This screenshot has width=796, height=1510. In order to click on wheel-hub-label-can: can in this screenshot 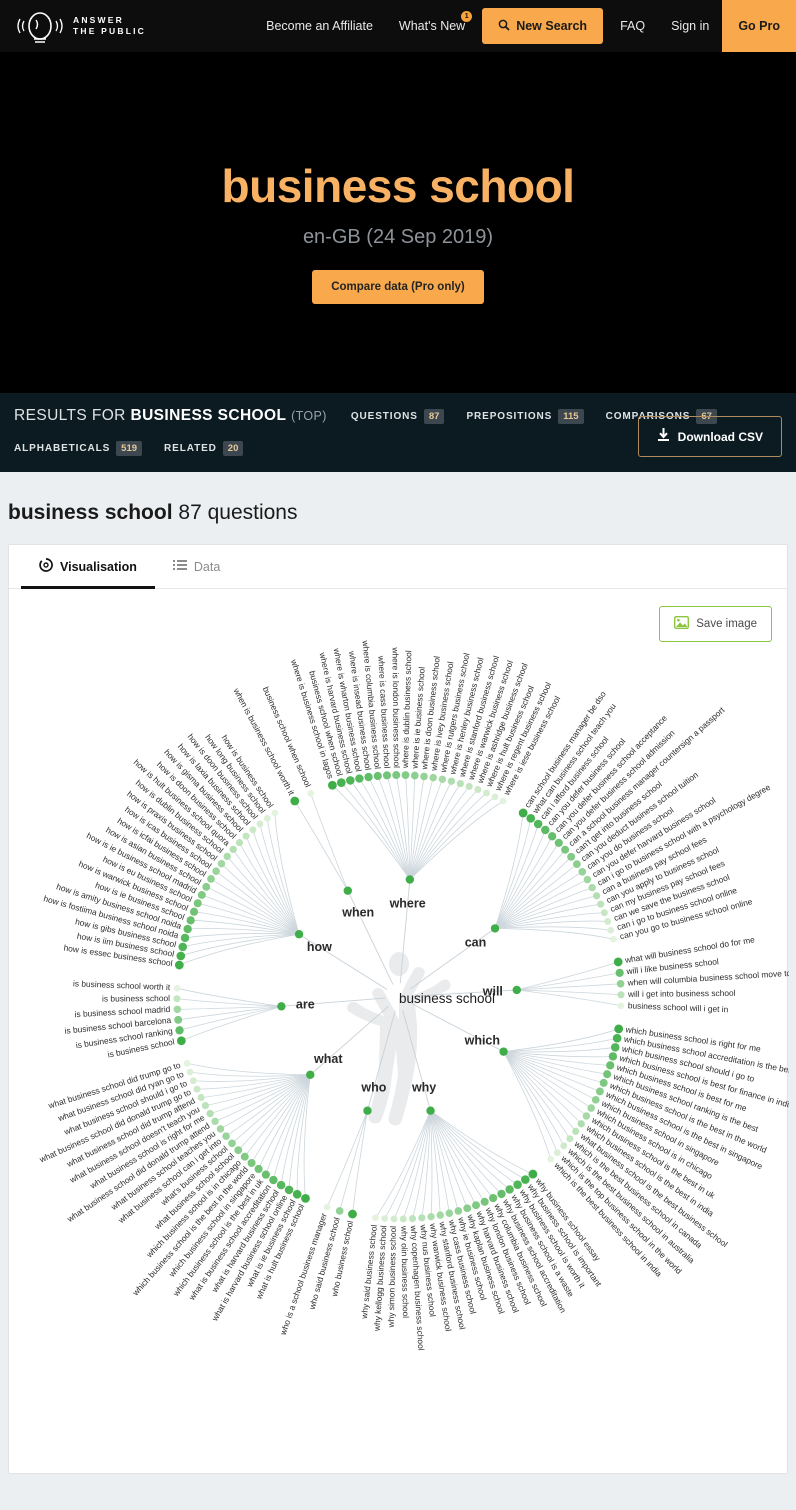, I will do `click(476, 942)`.